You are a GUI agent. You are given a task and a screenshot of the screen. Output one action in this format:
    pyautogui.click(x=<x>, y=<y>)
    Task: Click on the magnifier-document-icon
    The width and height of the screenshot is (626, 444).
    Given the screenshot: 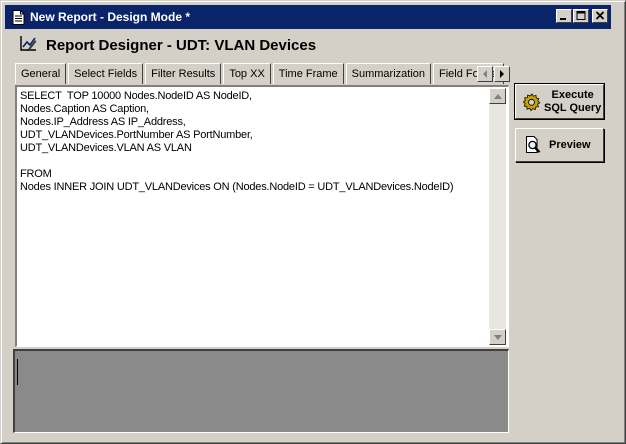 What is the action you would take?
    pyautogui.click(x=534, y=145)
    